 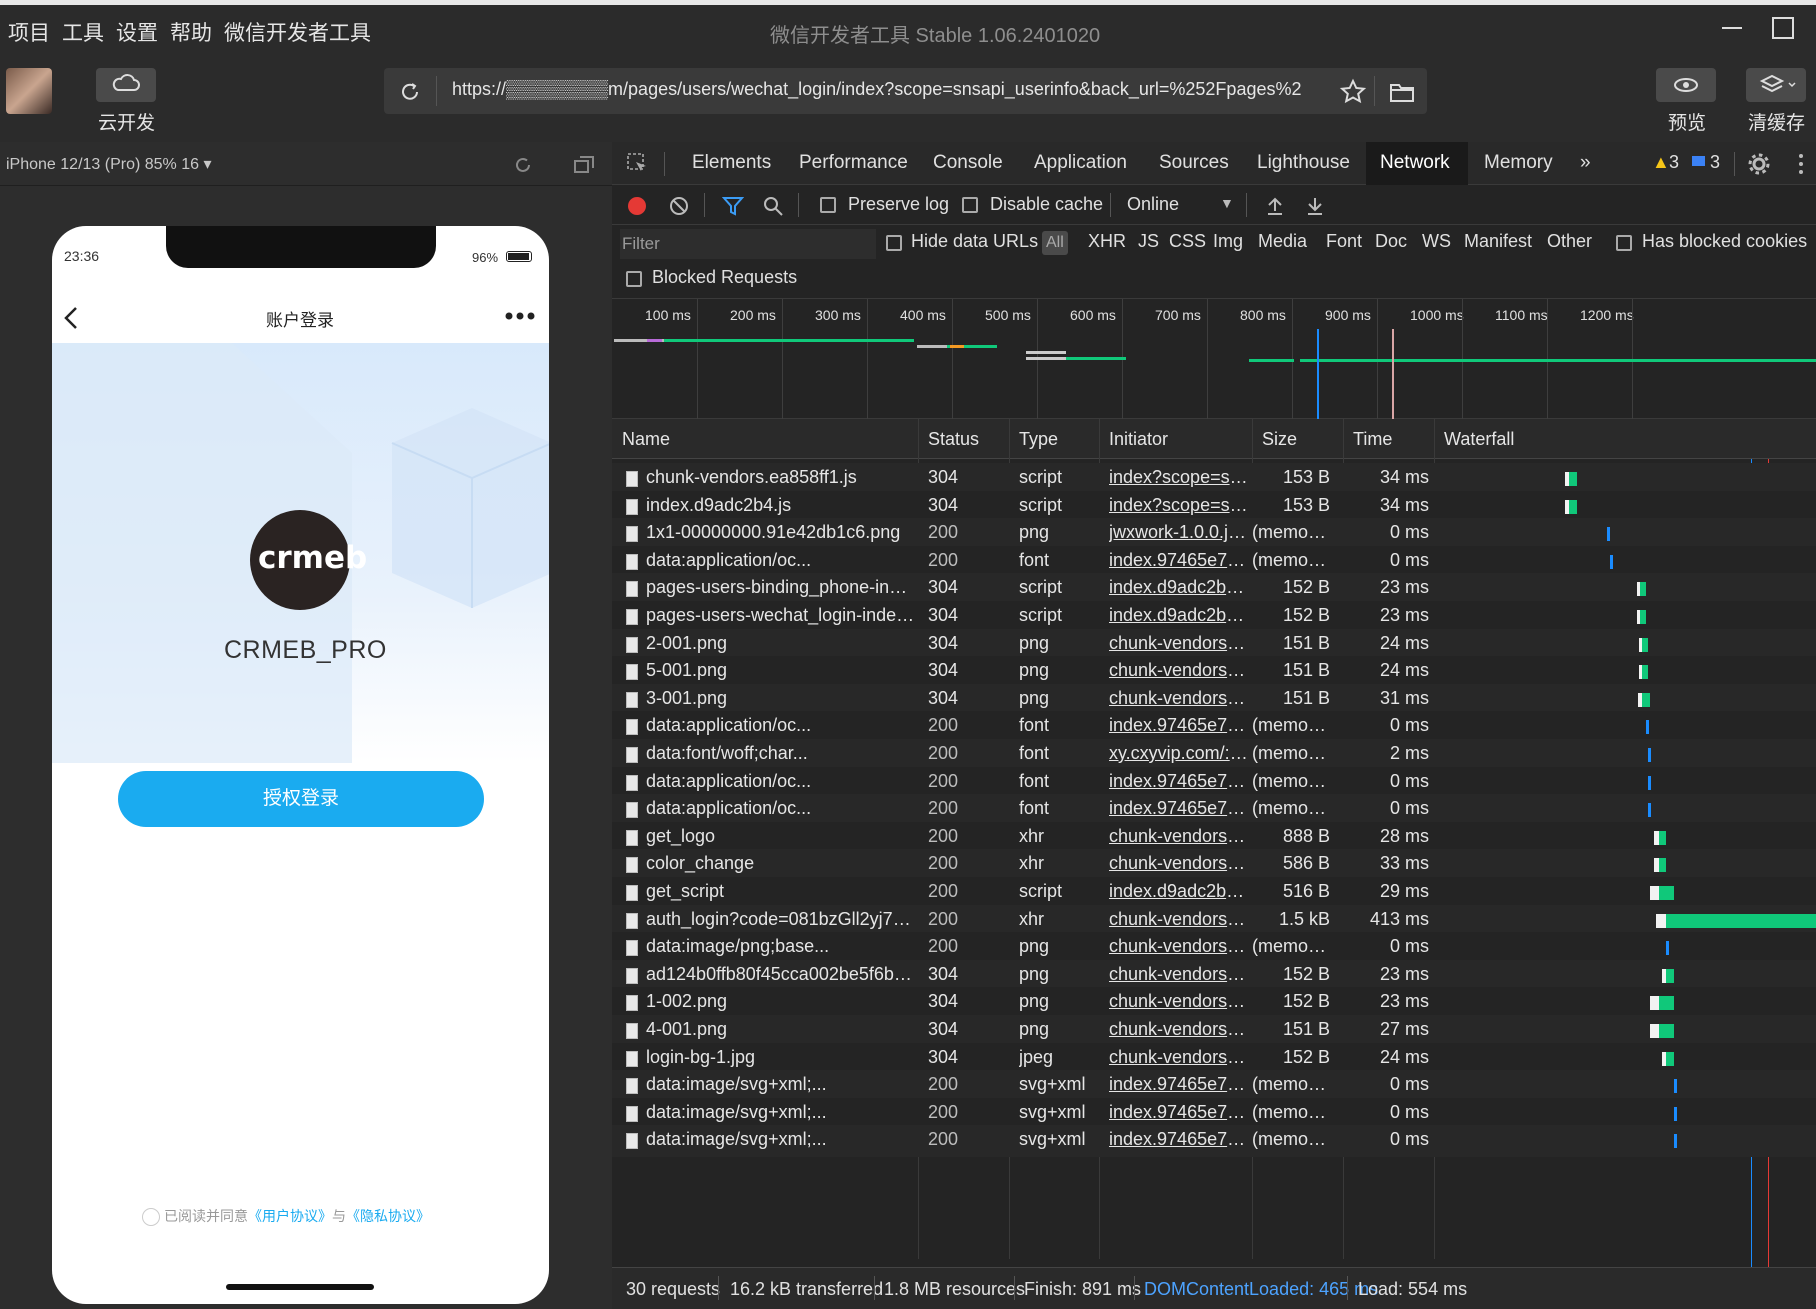 What do you see at coordinates (1759, 164) in the screenshot?
I see `gear-icon` at bounding box center [1759, 164].